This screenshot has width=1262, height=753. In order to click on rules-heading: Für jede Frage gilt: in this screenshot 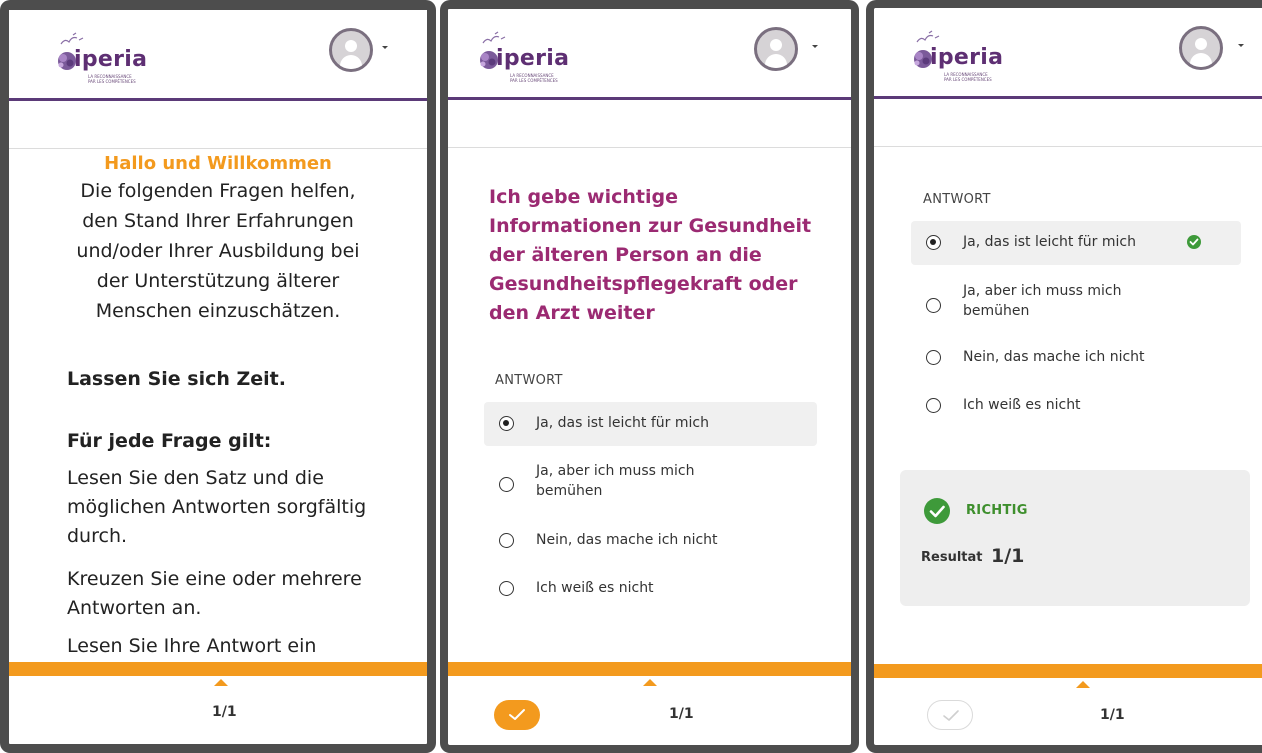, I will do `click(169, 441)`.